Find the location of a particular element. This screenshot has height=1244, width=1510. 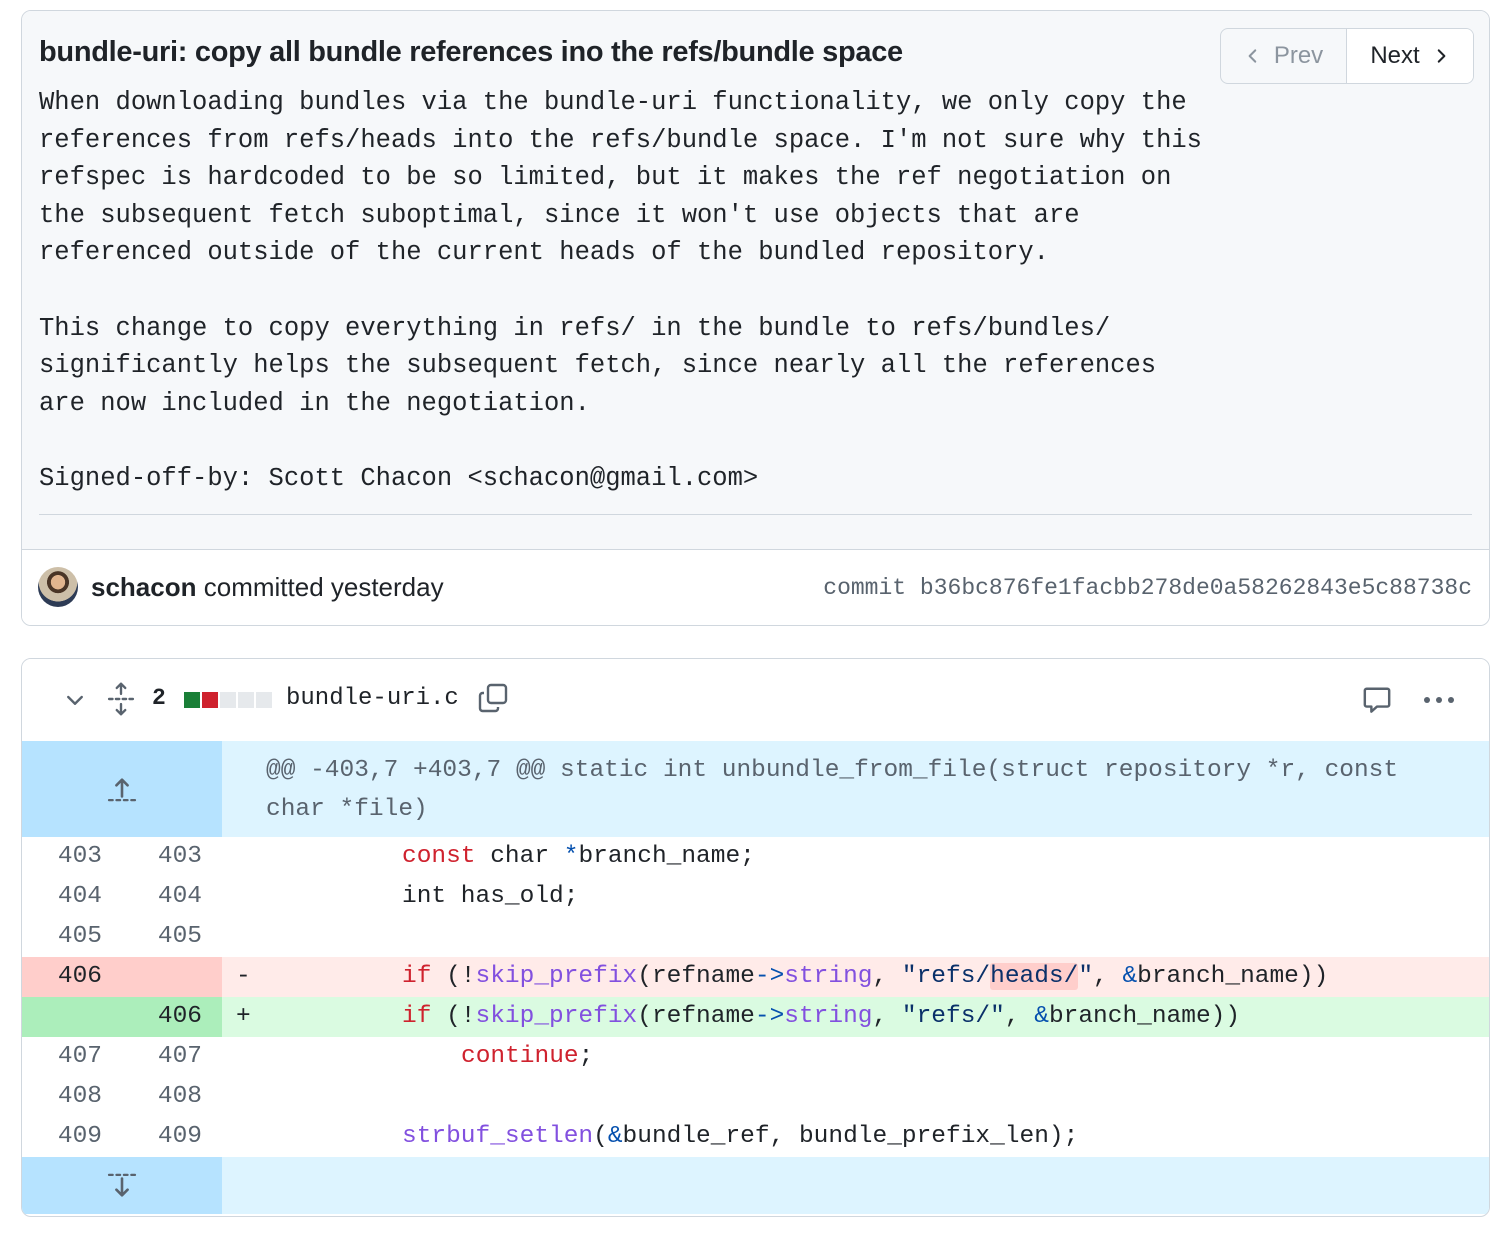

copy-icon is located at coordinates (493, 698).